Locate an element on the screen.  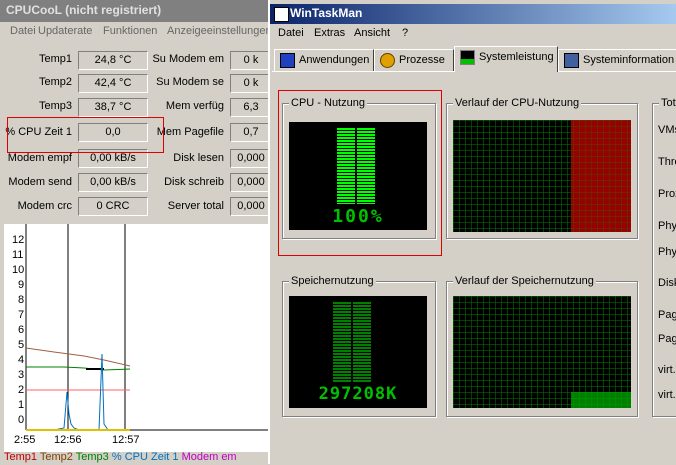
modem-crc-label: Modem crc is located at coordinates (44, 206).